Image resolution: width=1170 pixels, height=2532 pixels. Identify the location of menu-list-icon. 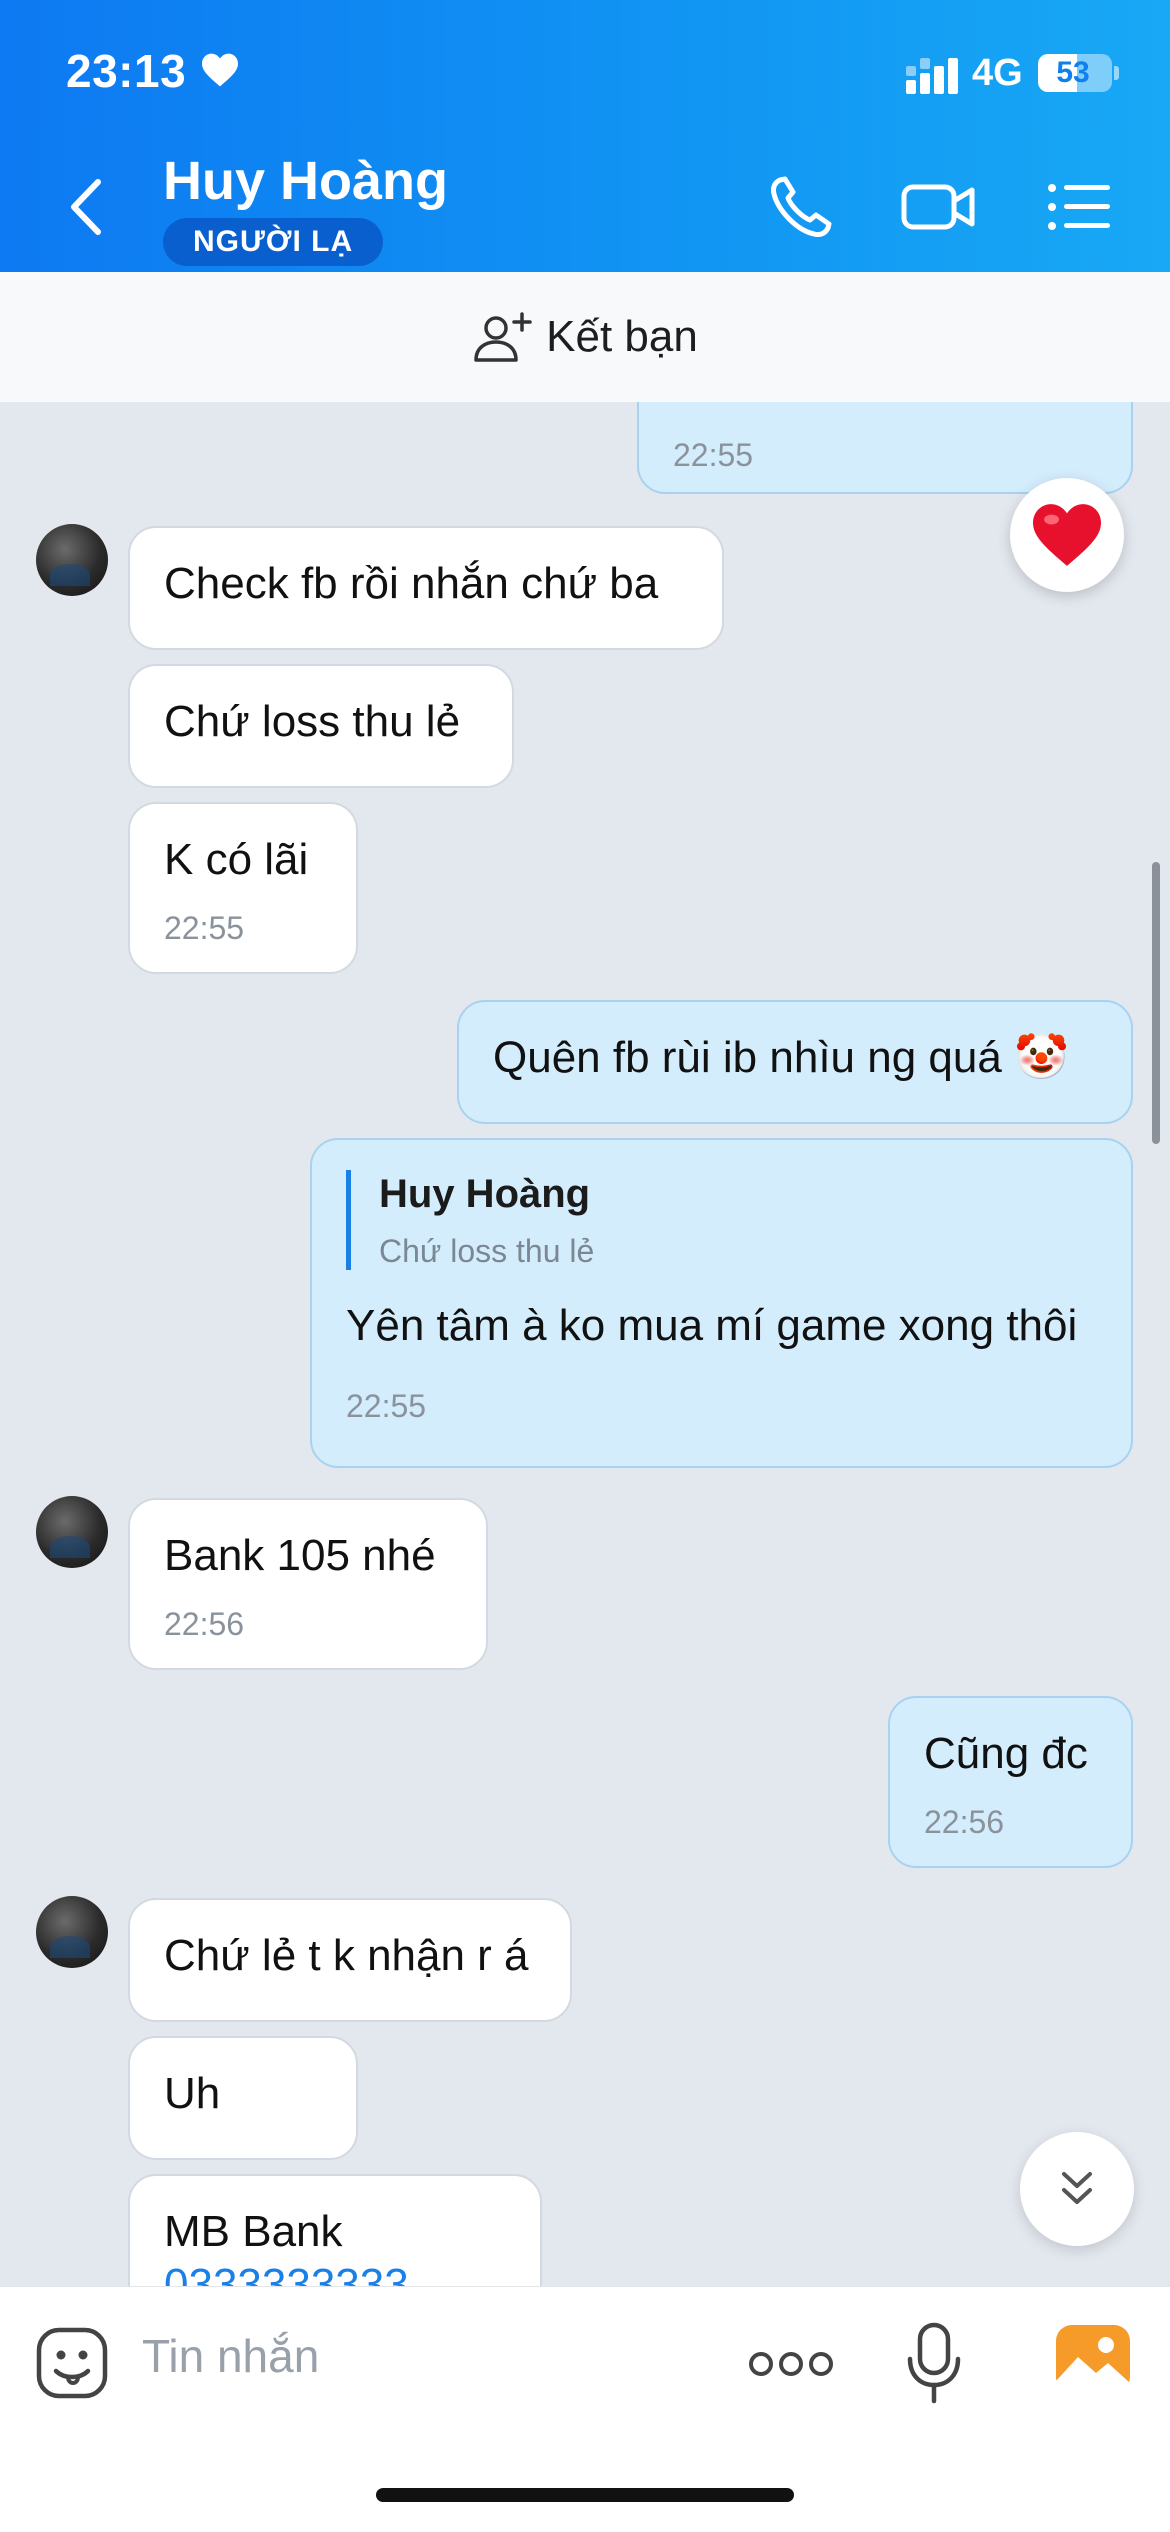
(1079, 207).